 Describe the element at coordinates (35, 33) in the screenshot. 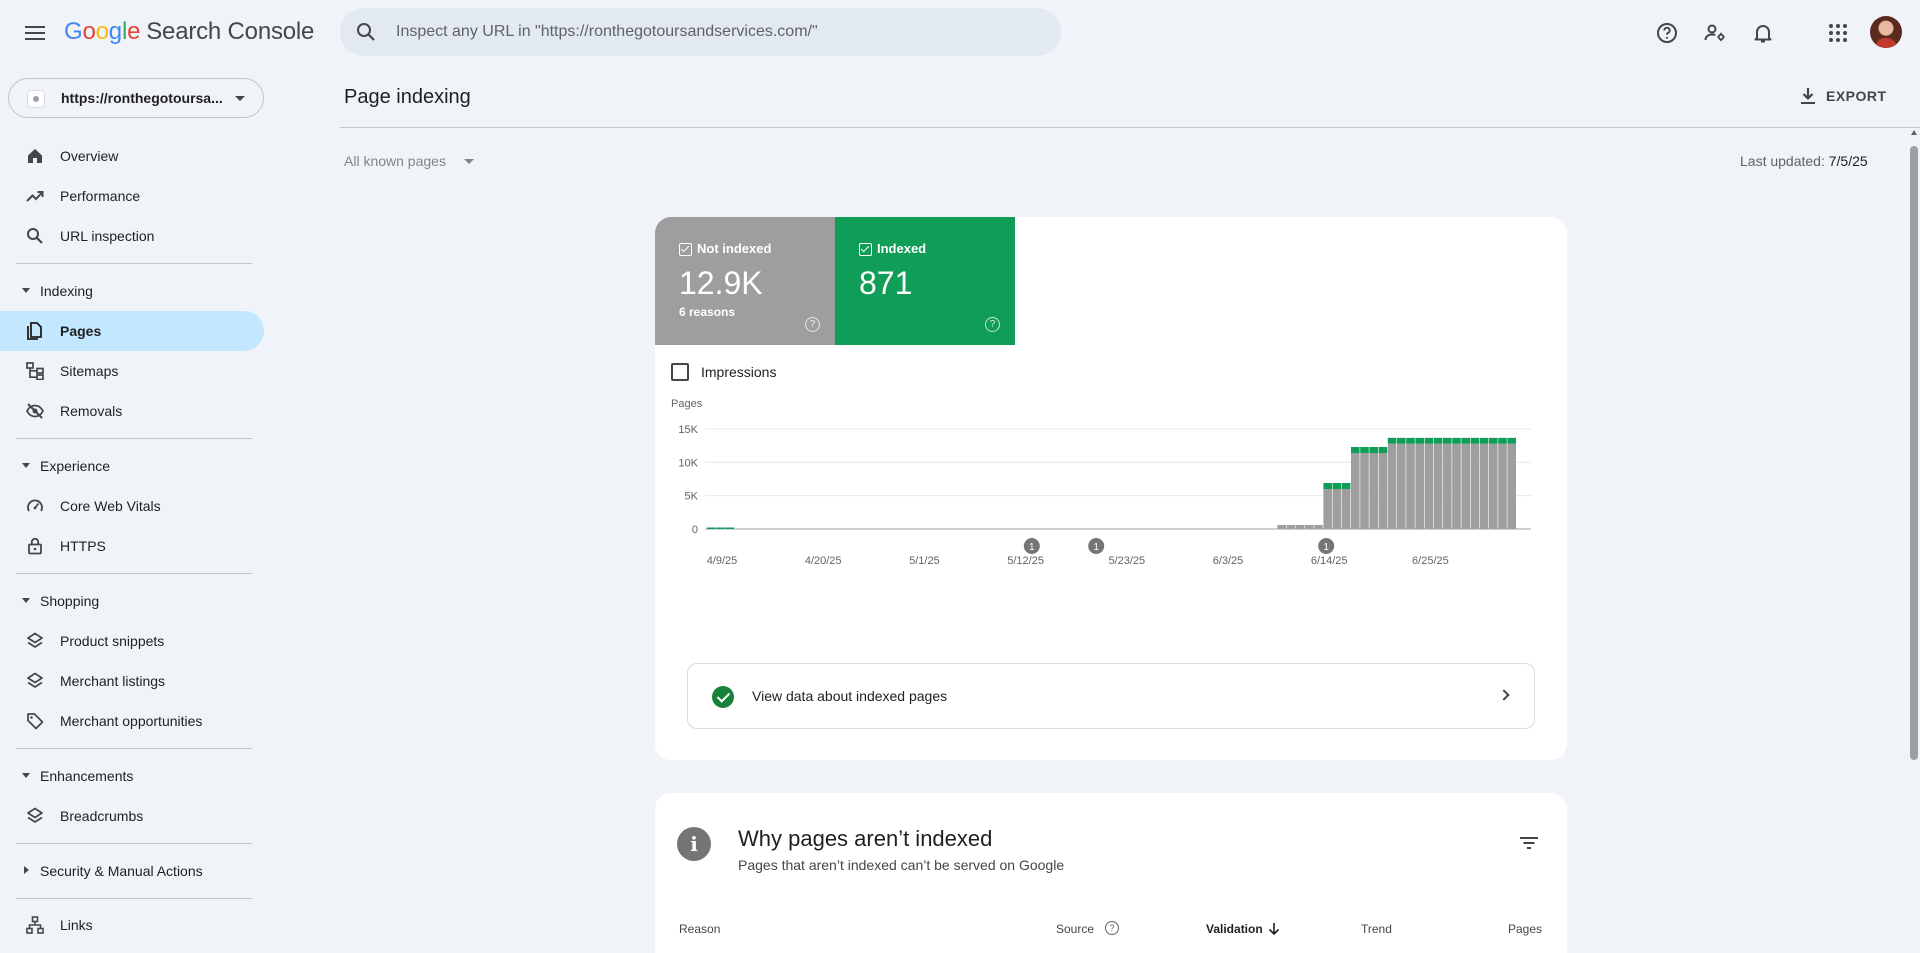

I see `main-menu-button` at that location.